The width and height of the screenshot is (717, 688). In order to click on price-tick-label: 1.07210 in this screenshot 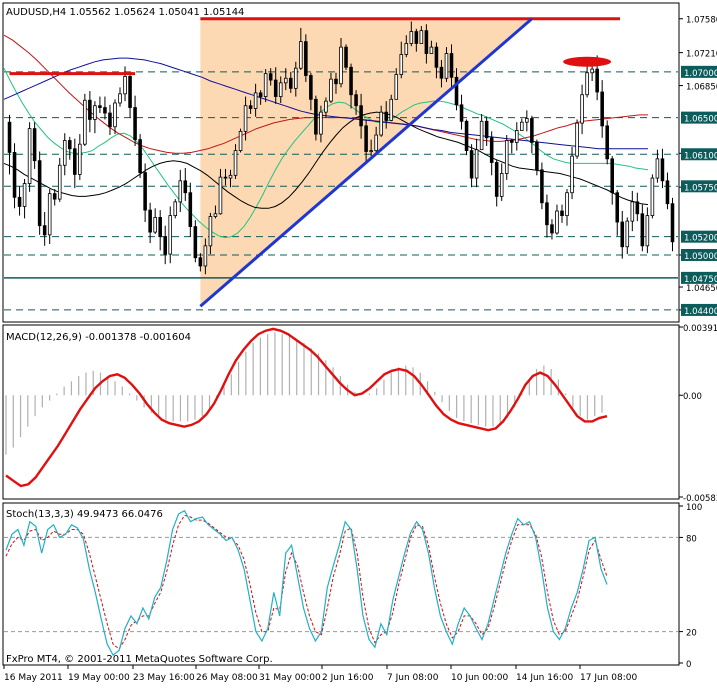, I will do `click(701, 55)`.